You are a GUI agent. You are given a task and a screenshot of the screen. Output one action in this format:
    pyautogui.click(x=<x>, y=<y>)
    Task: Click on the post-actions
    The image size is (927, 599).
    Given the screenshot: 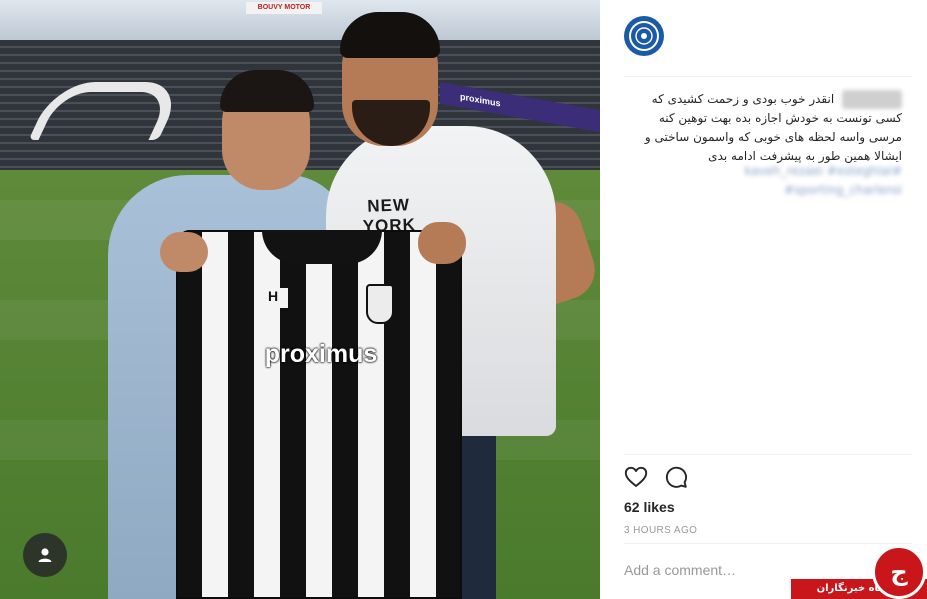 What is the action you would take?
    pyautogui.click(x=656, y=477)
    